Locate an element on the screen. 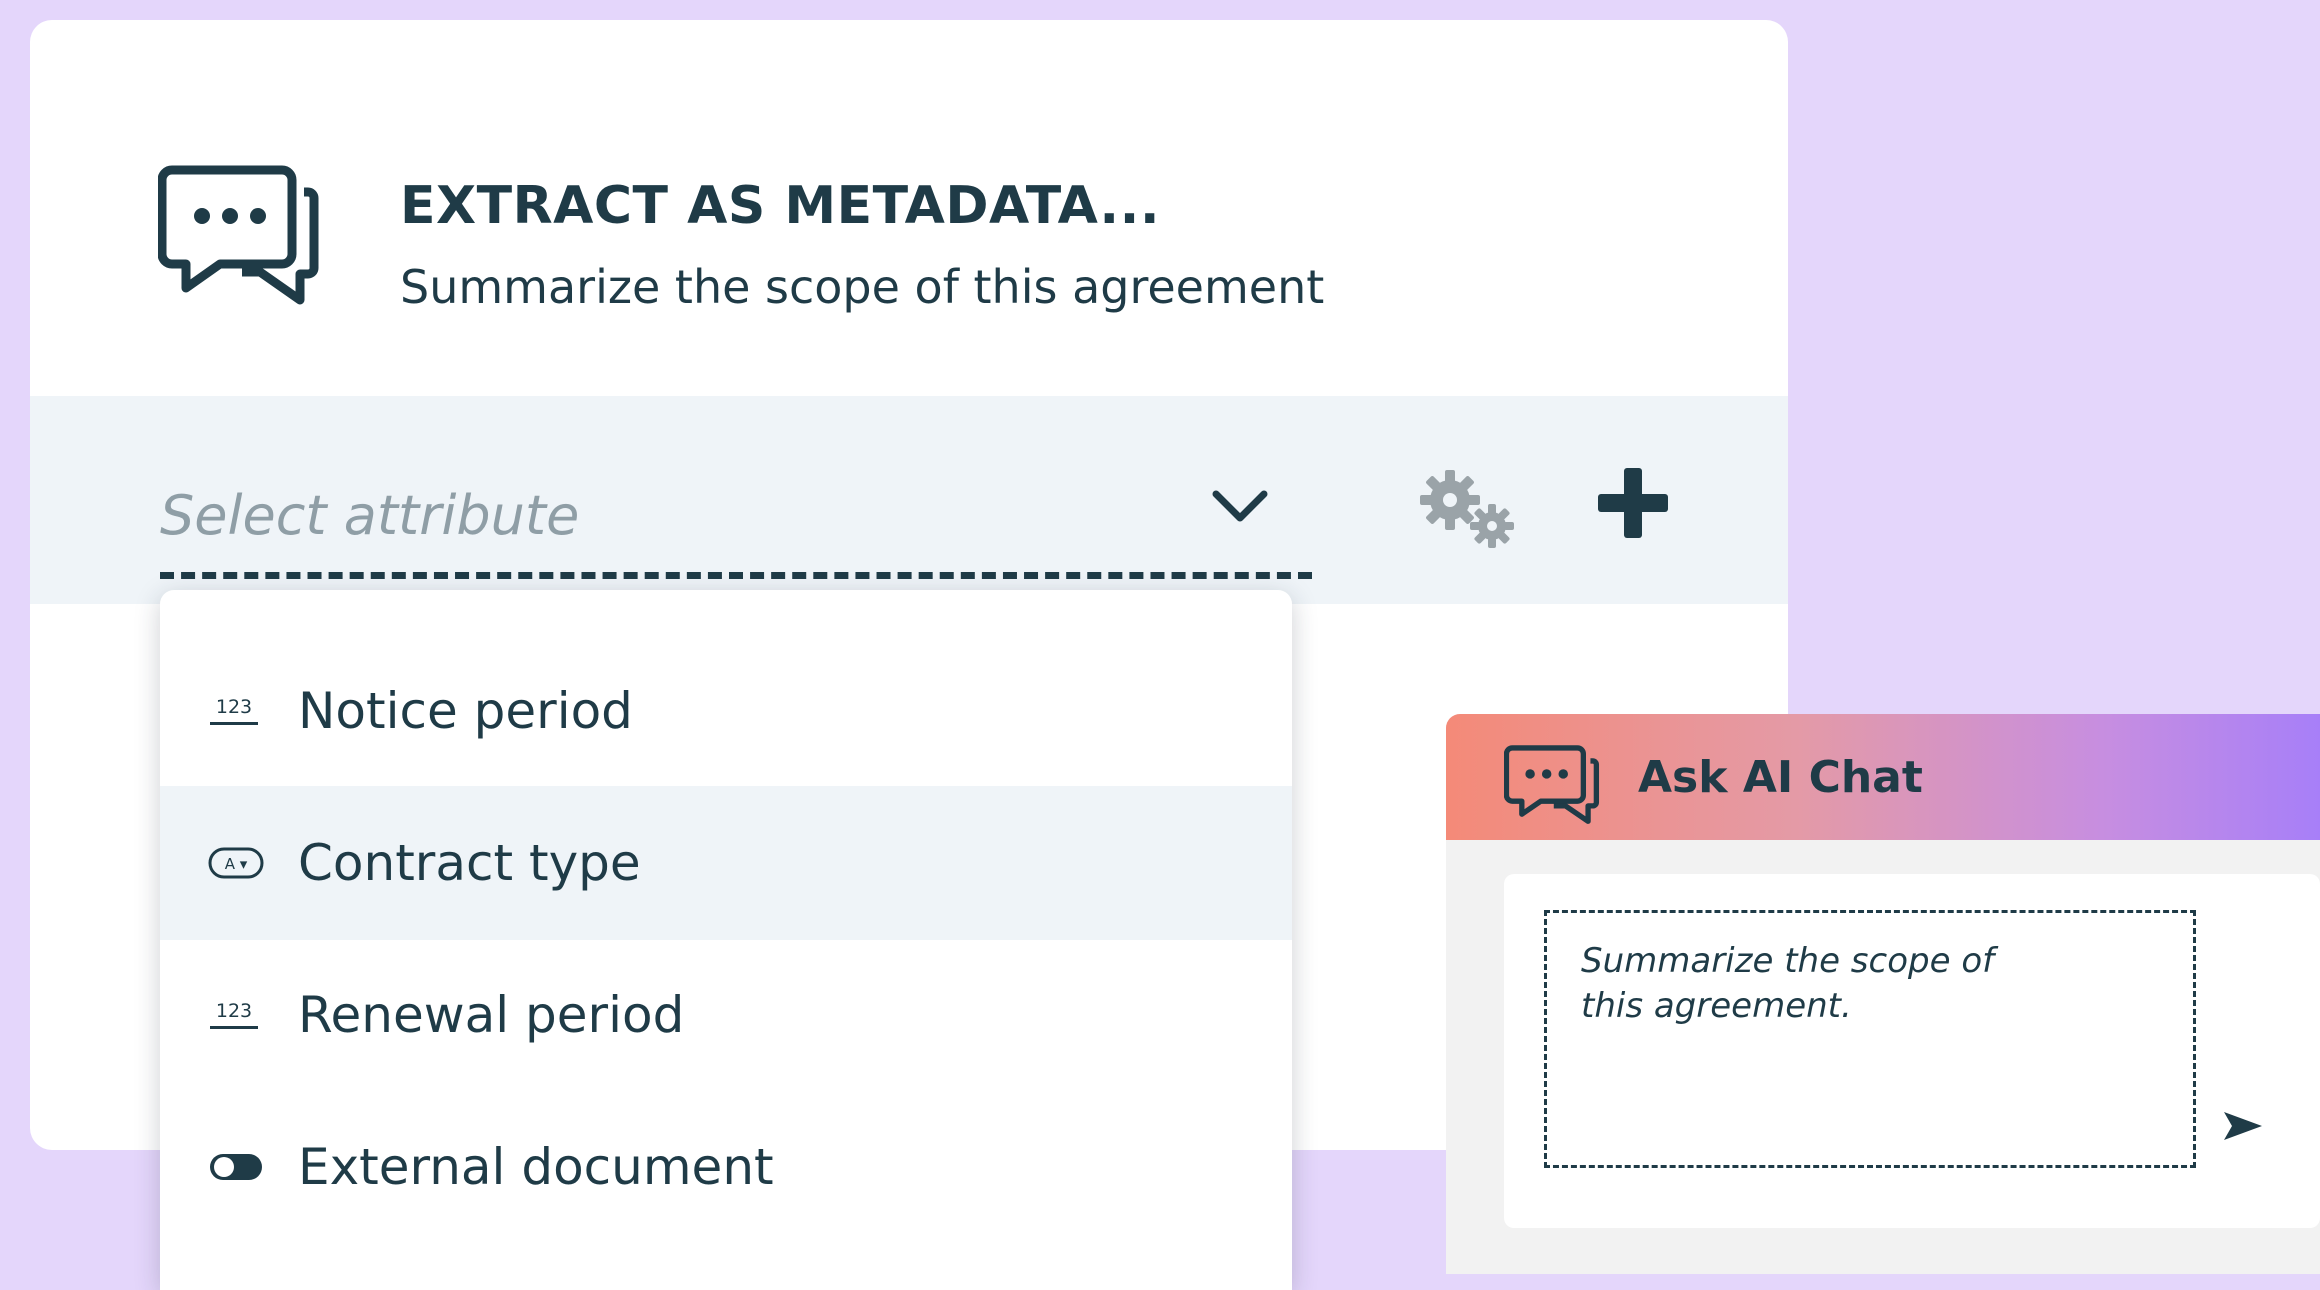 Image resolution: width=2320 pixels, height=1290 pixels. select-icon-text: A ▾ is located at coordinates (236, 864).